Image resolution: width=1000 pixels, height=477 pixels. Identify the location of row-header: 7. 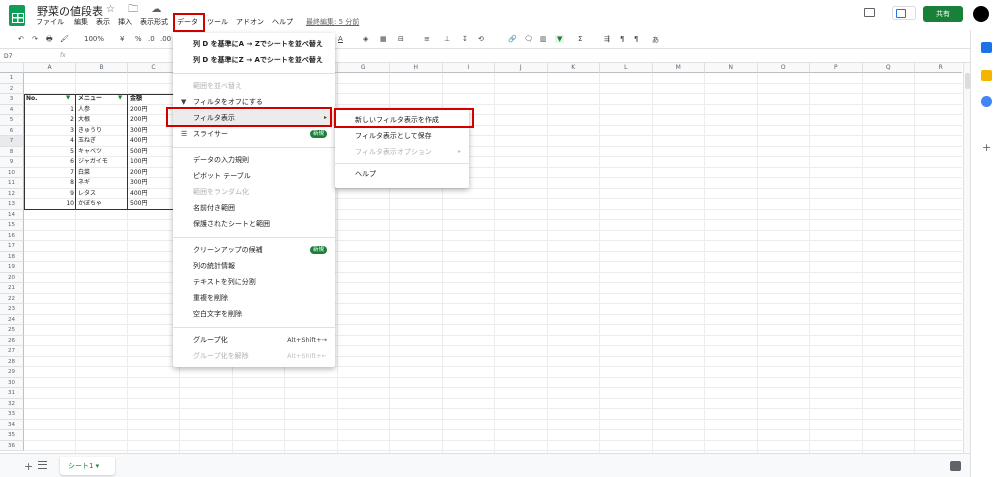
(12, 141).